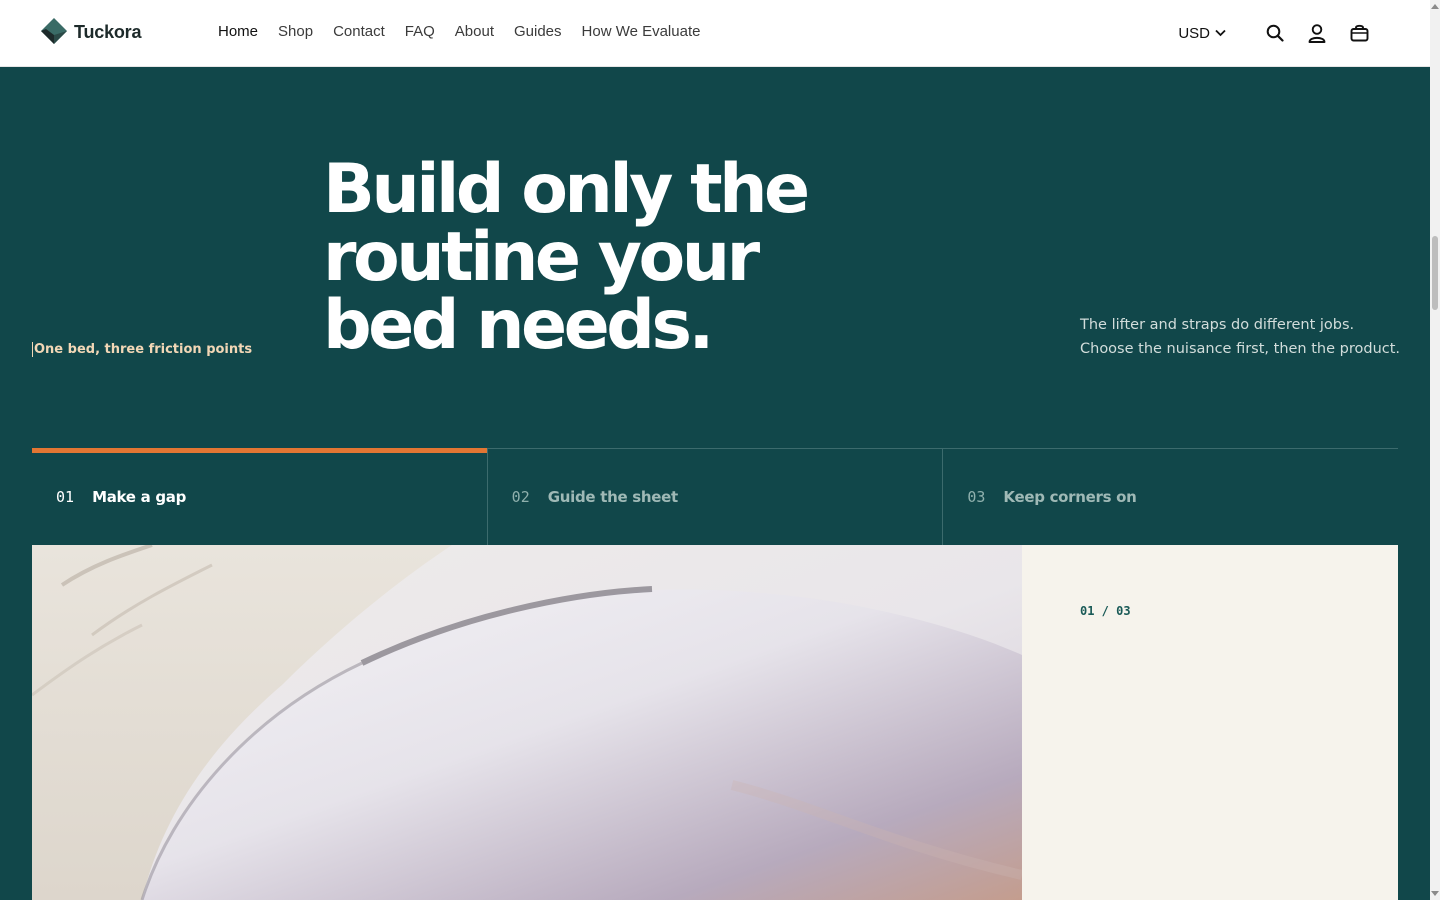 Image resolution: width=1440 pixels, height=900 pixels. Describe the element at coordinates (1435, 893) in the screenshot. I see `scroll-down-arrow` at that location.